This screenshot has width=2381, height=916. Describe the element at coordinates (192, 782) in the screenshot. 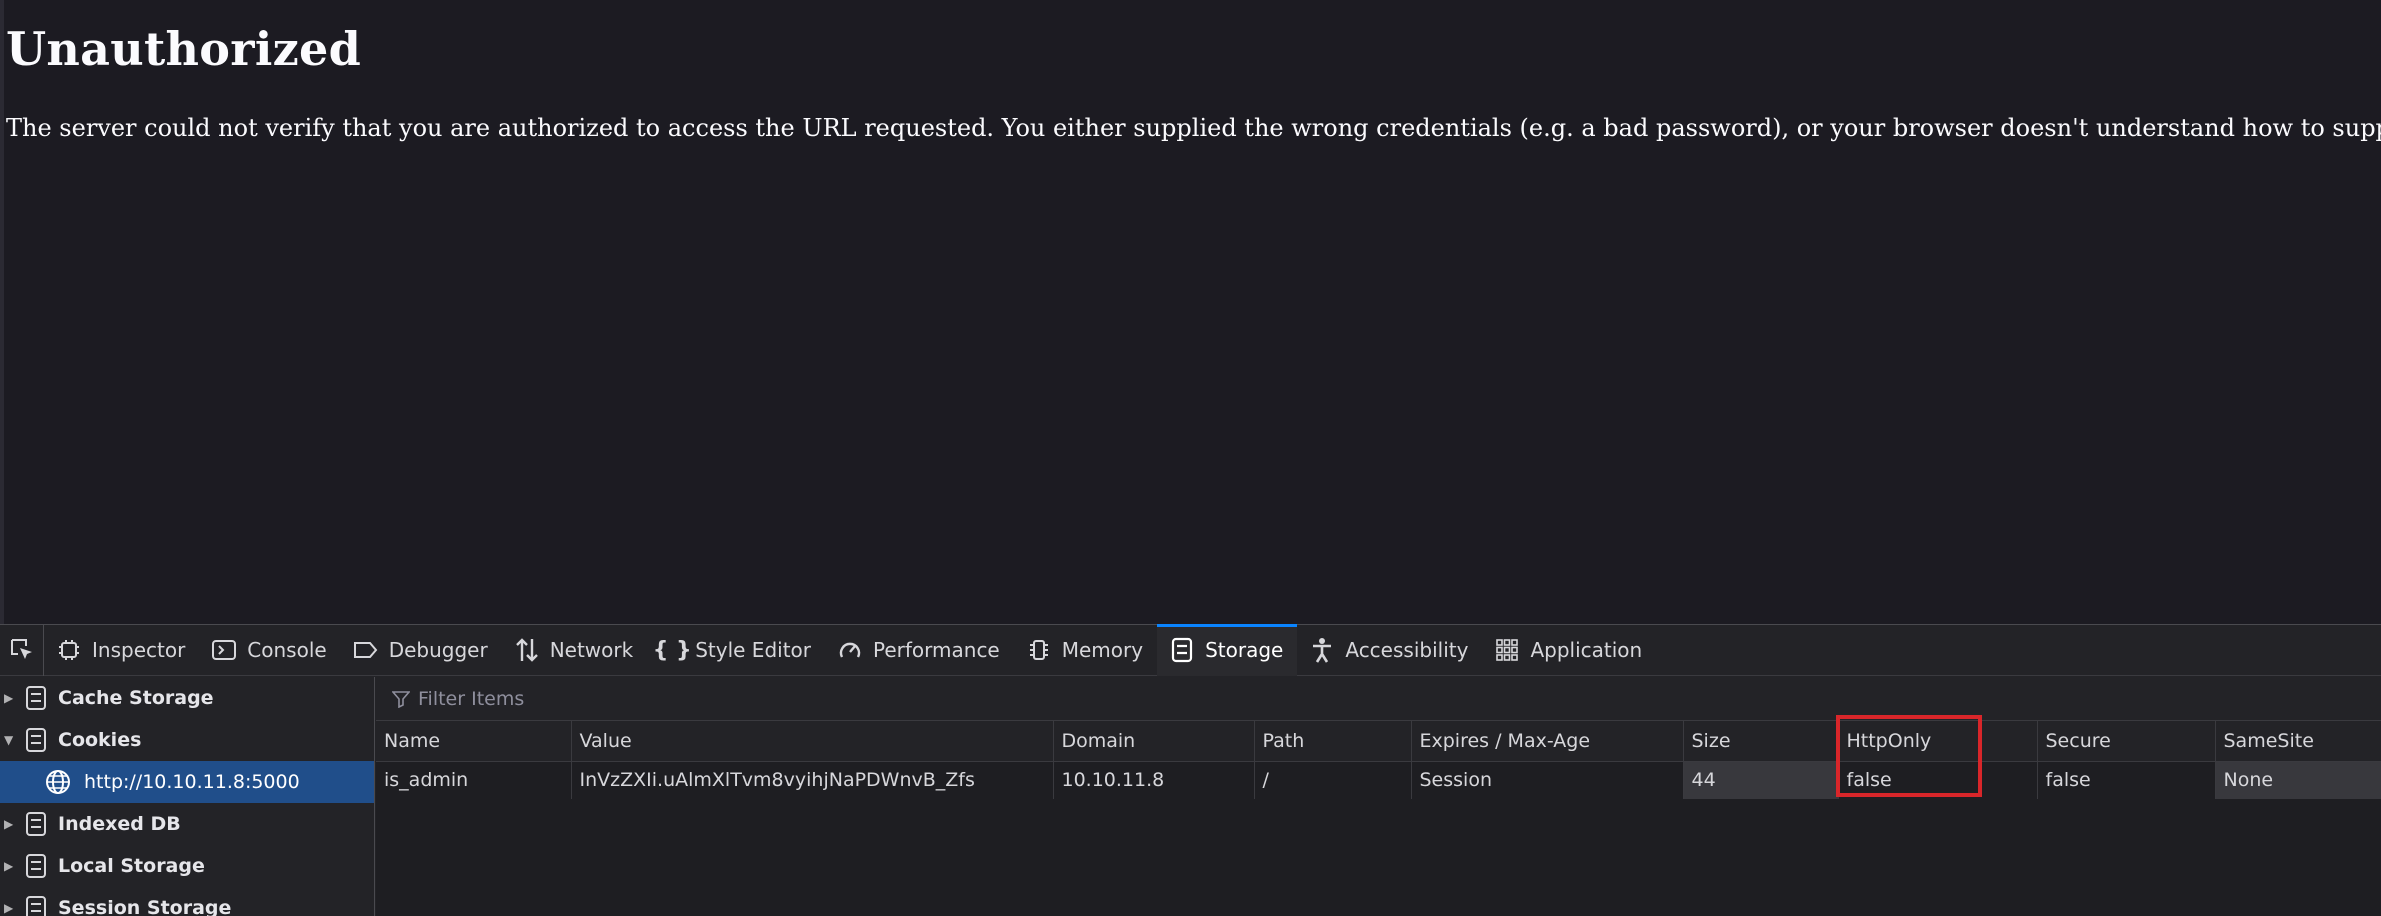

I see `sidebar-item-label: http://10.10.11.8:5000` at that location.